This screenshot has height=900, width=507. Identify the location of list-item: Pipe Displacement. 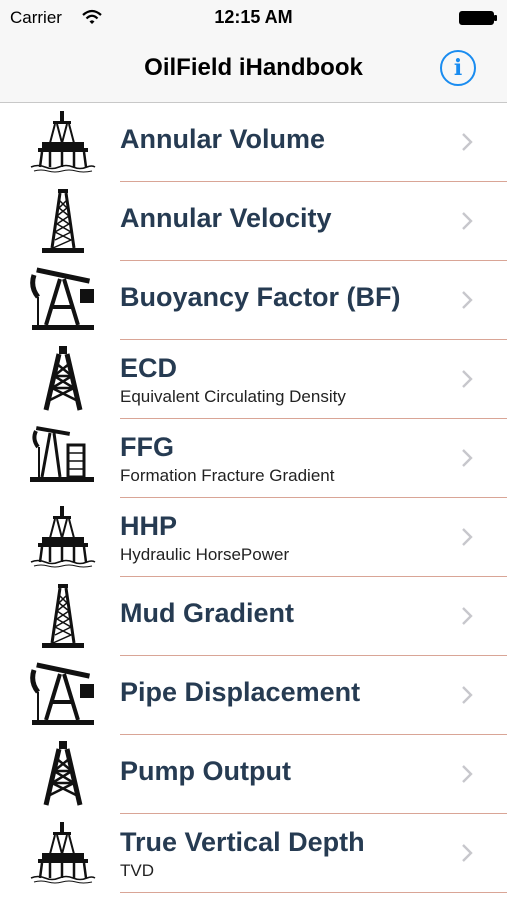
(253, 695).